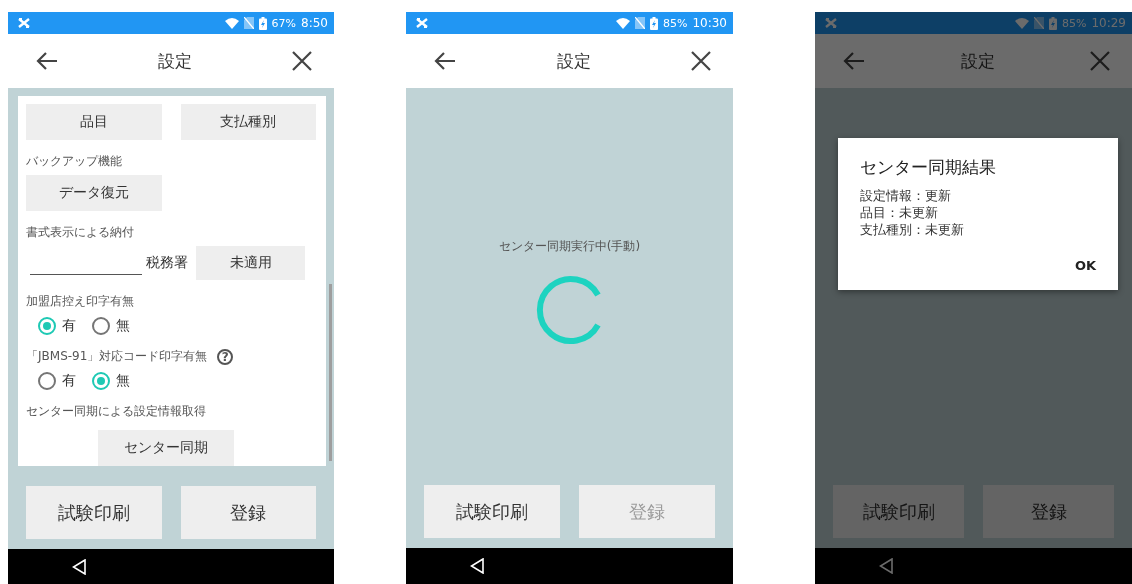  I want to click on status-time: 10:30, so click(709, 23).